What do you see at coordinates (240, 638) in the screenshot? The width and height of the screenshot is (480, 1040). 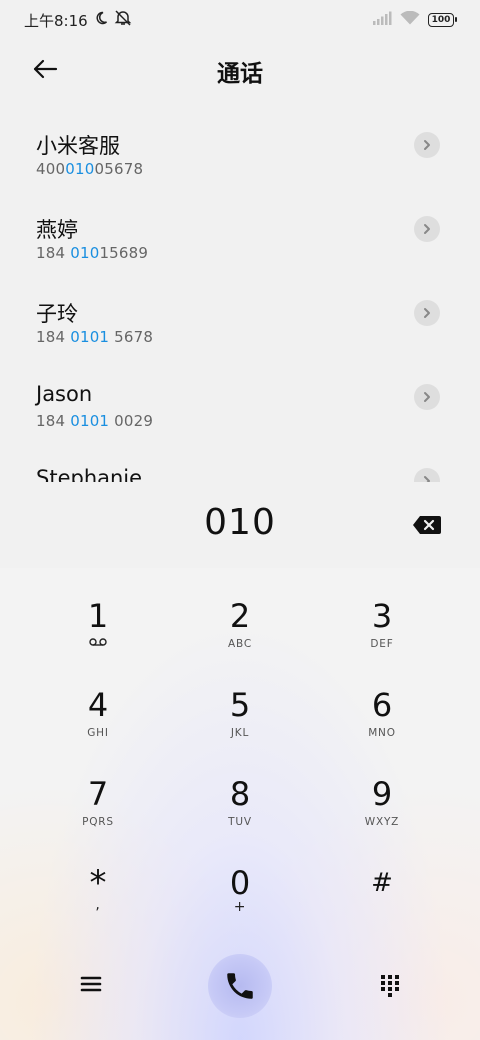 I see `key-2: 2 ABC` at bounding box center [240, 638].